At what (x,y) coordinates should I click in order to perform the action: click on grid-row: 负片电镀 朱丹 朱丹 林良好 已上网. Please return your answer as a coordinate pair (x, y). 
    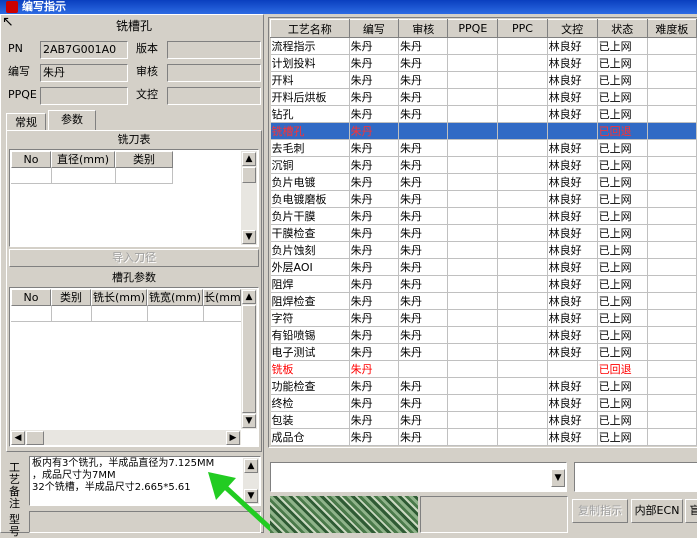
    Looking at the image, I should click on (483, 182).